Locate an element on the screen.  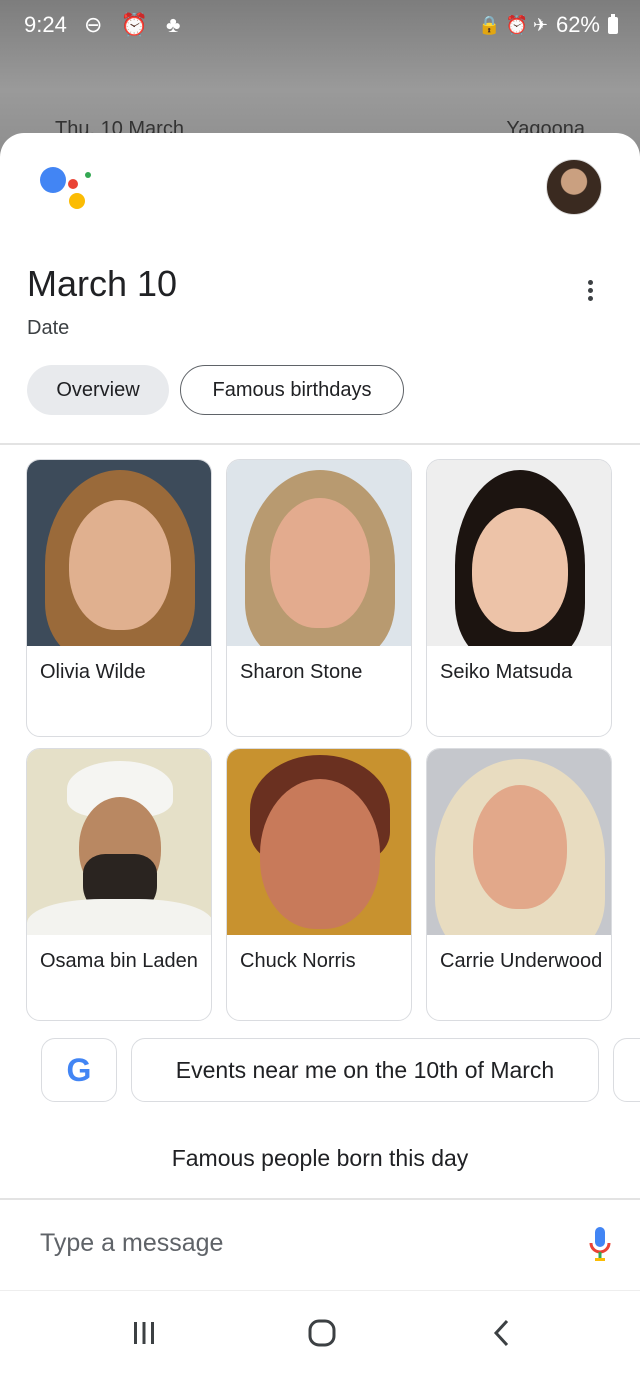
back-icon is located at coordinates (501, 1333).